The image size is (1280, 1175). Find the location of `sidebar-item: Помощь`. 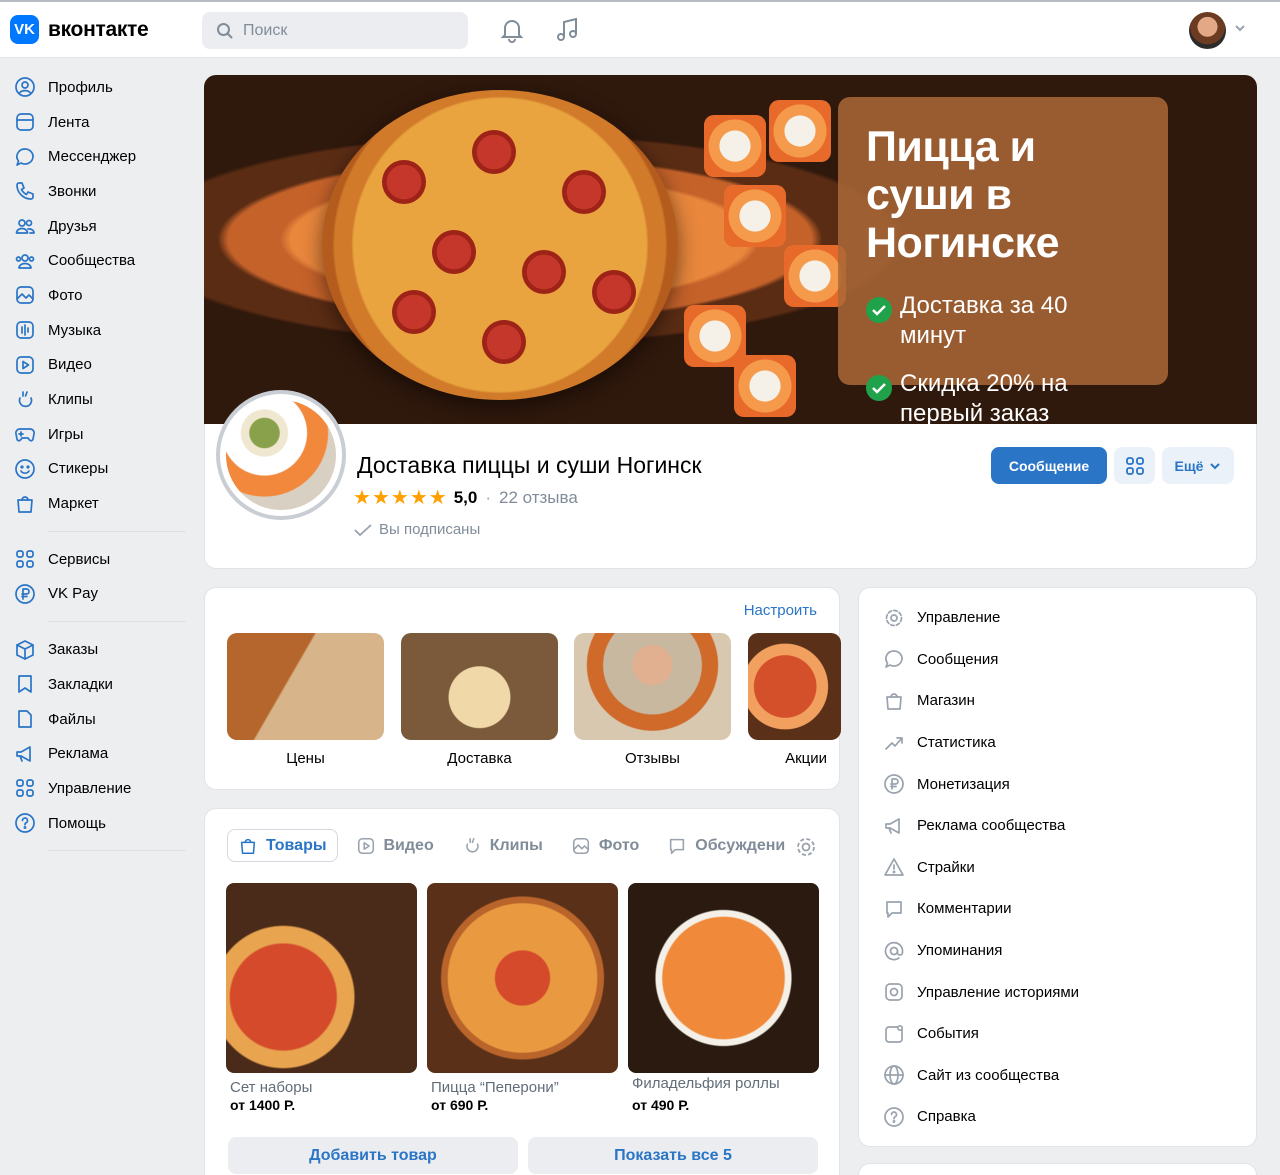

sidebar-item: Помощь is located at coordinates (100, 823).